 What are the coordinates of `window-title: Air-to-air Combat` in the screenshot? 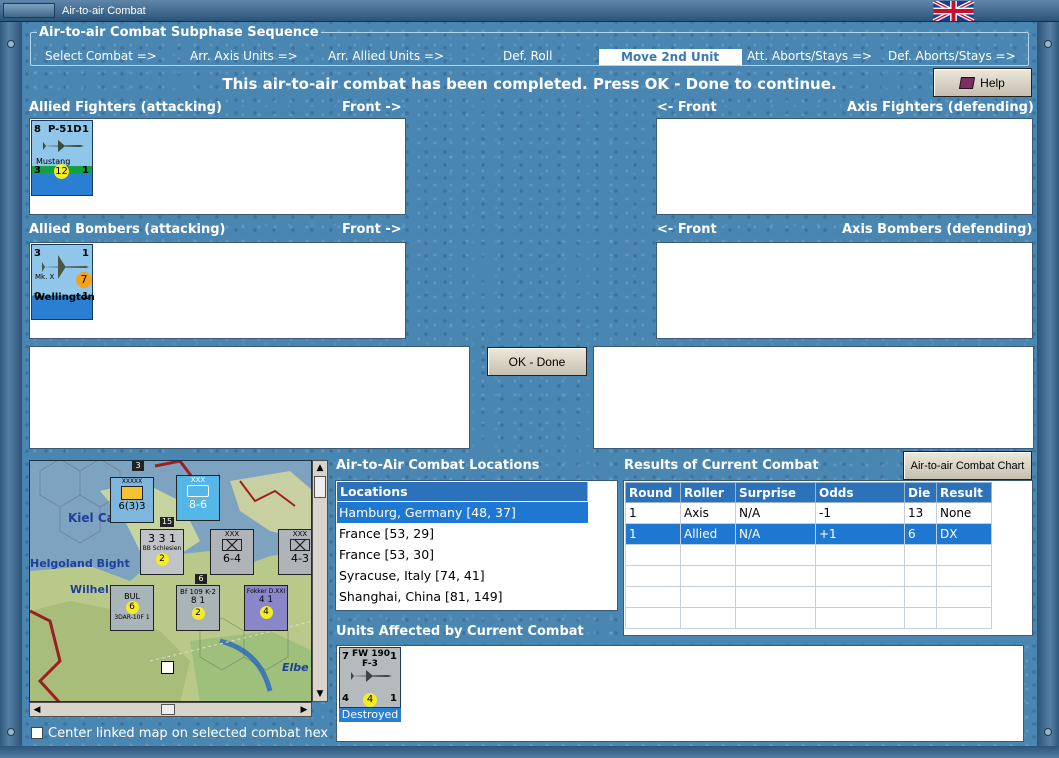 It's located at (104, 11).